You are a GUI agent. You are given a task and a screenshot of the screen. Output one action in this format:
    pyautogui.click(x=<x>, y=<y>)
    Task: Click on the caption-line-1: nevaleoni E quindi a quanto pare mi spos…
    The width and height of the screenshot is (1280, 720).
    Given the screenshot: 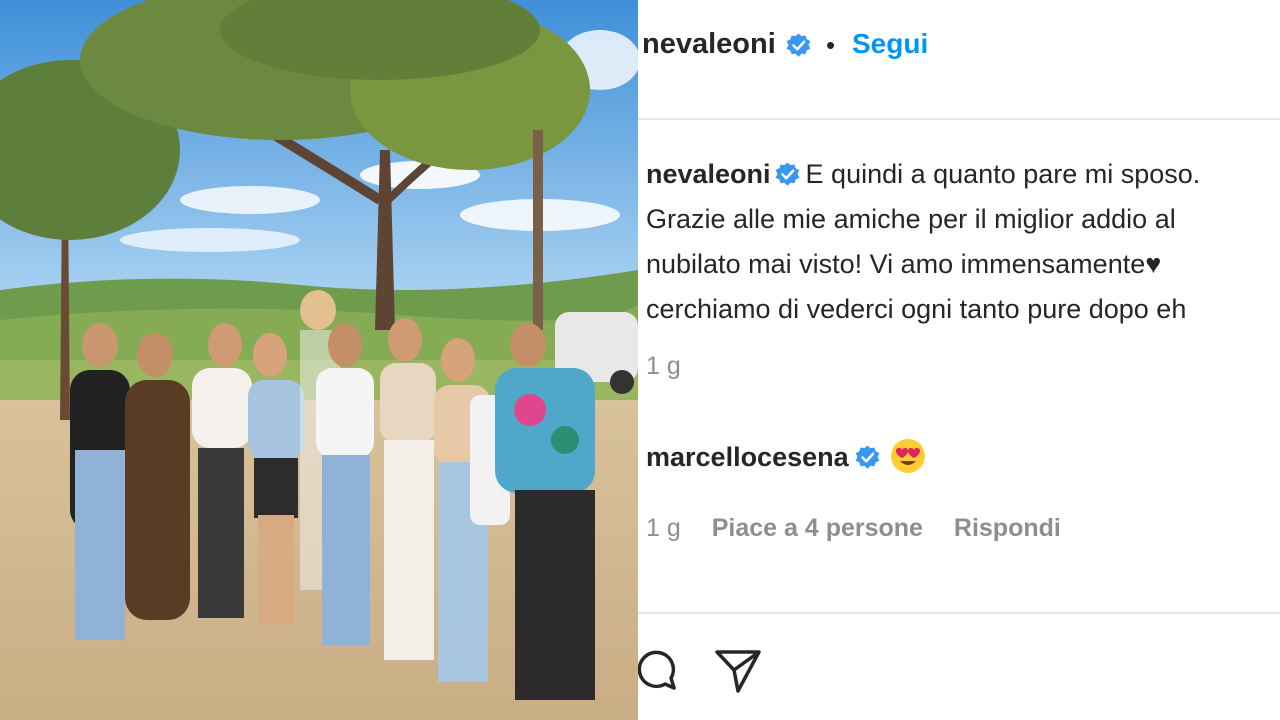 What is the action you would take?
    pyautogui.click(x=963, y=174)
    